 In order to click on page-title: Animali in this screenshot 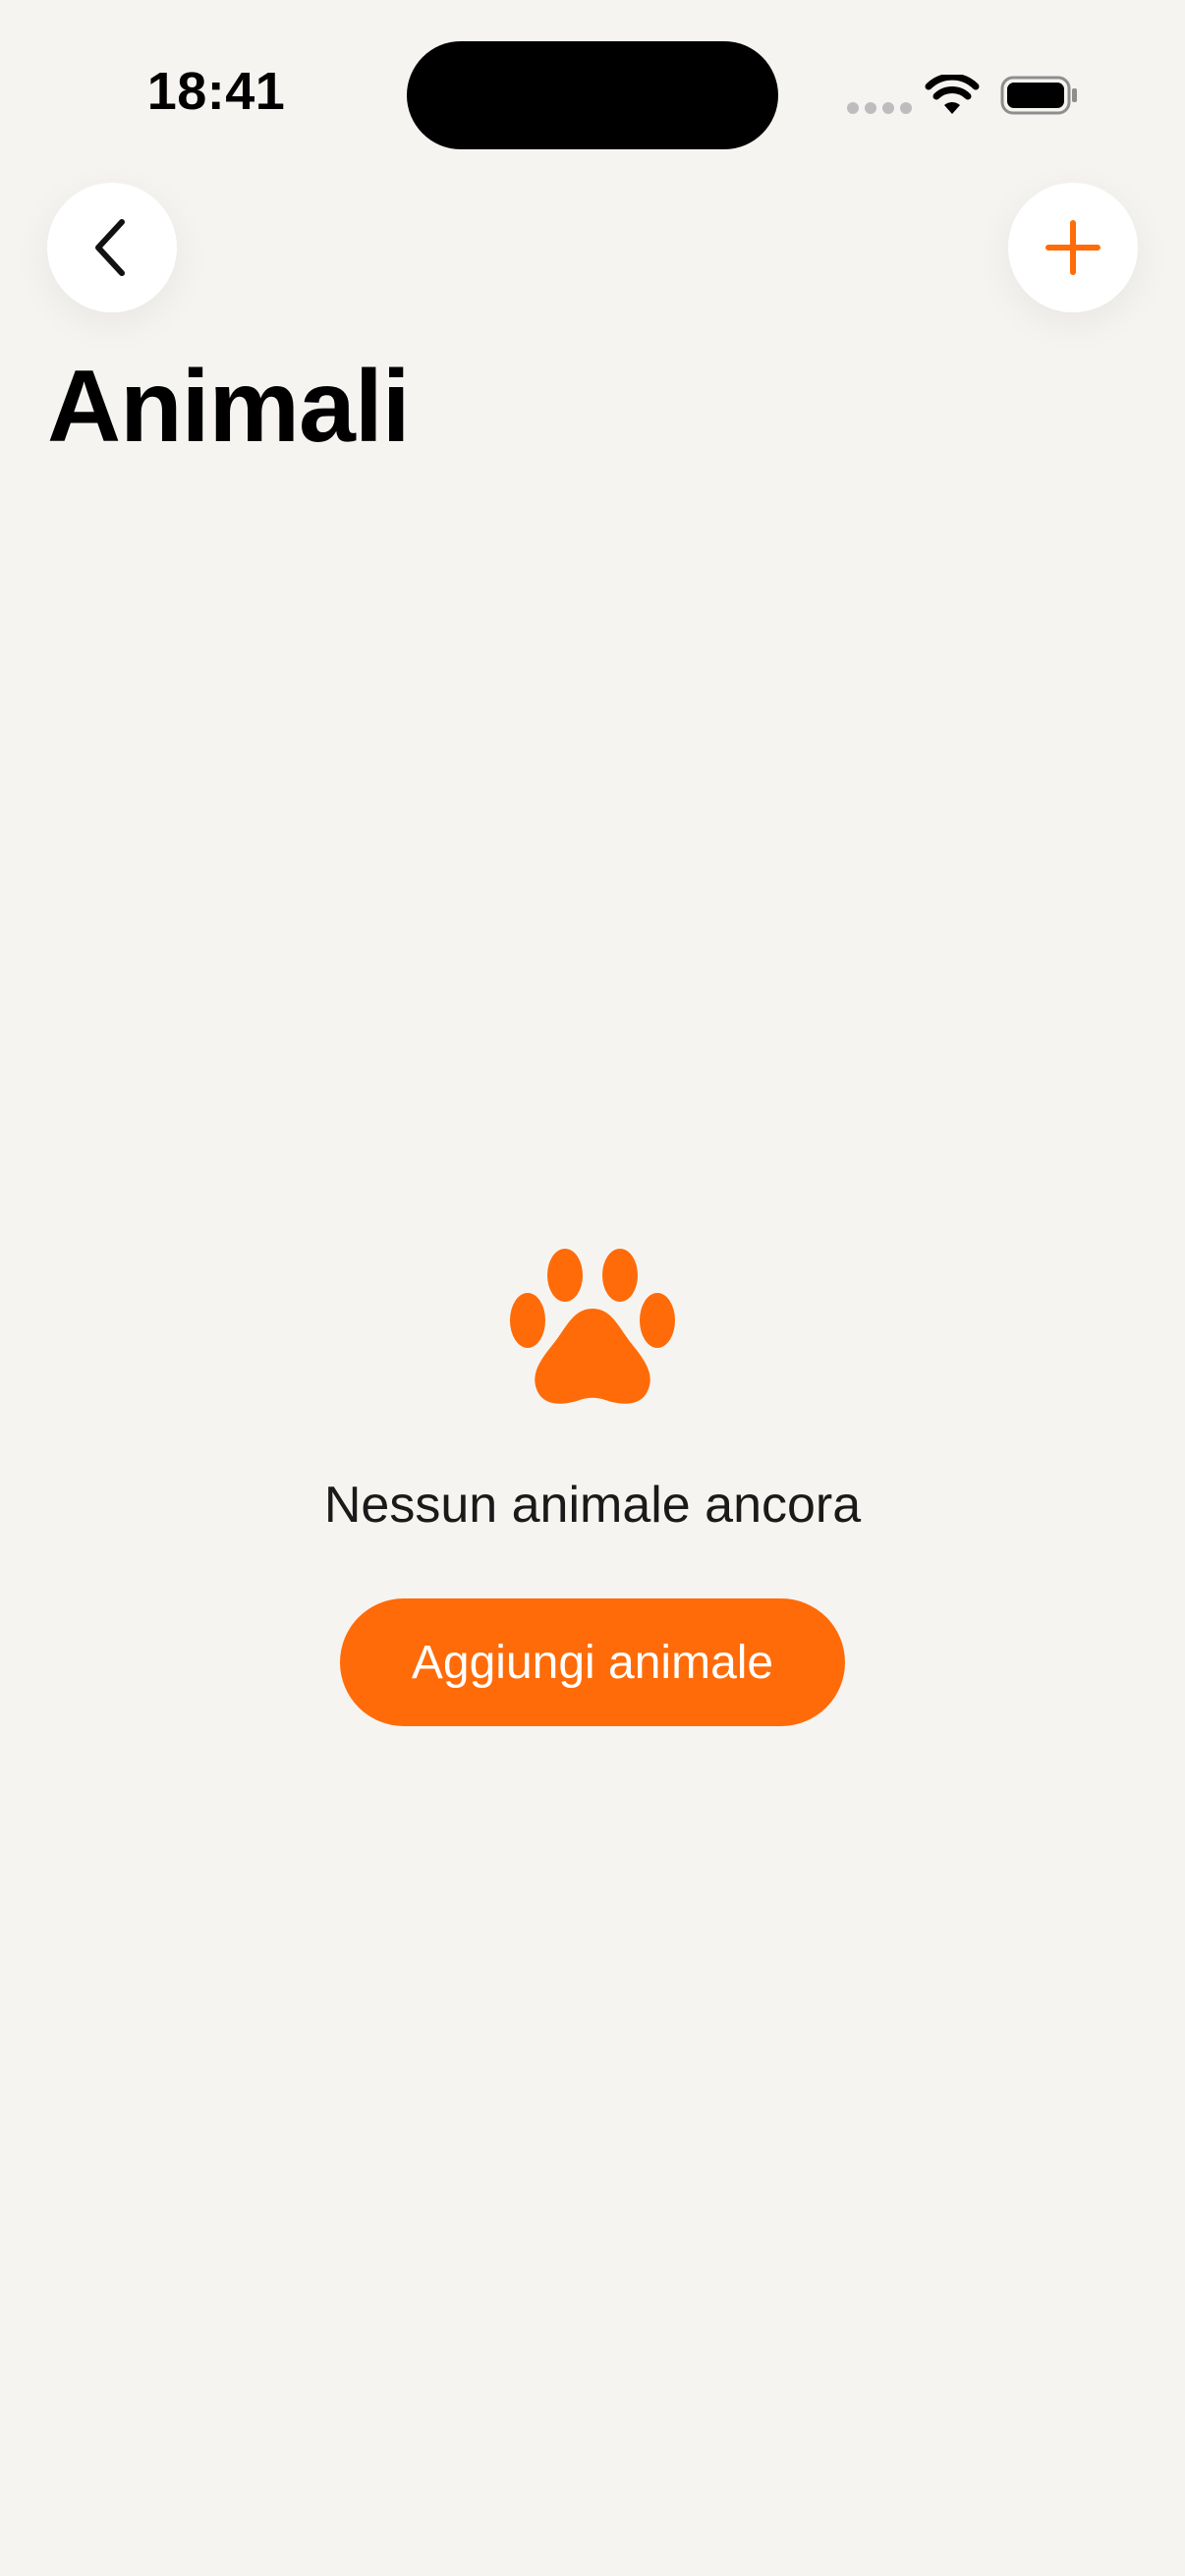, I will do `click(229, 407)`.